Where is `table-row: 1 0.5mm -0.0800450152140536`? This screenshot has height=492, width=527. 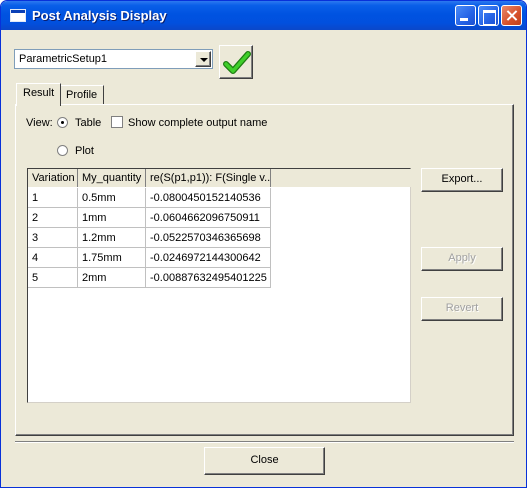 table-row: 1 0.5mm -0.0800450152140536 is located at coordinates (149, 198).